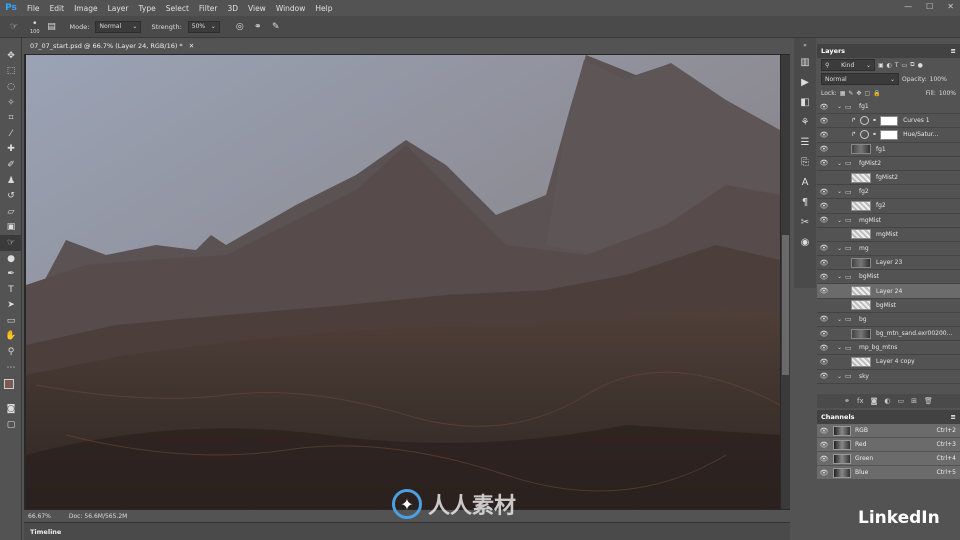 This screenshot has height=540, width=960. Describe the element at coordinates (805, 162) in the screenshot. I see `clone-source-icon: ⎘` at that location.